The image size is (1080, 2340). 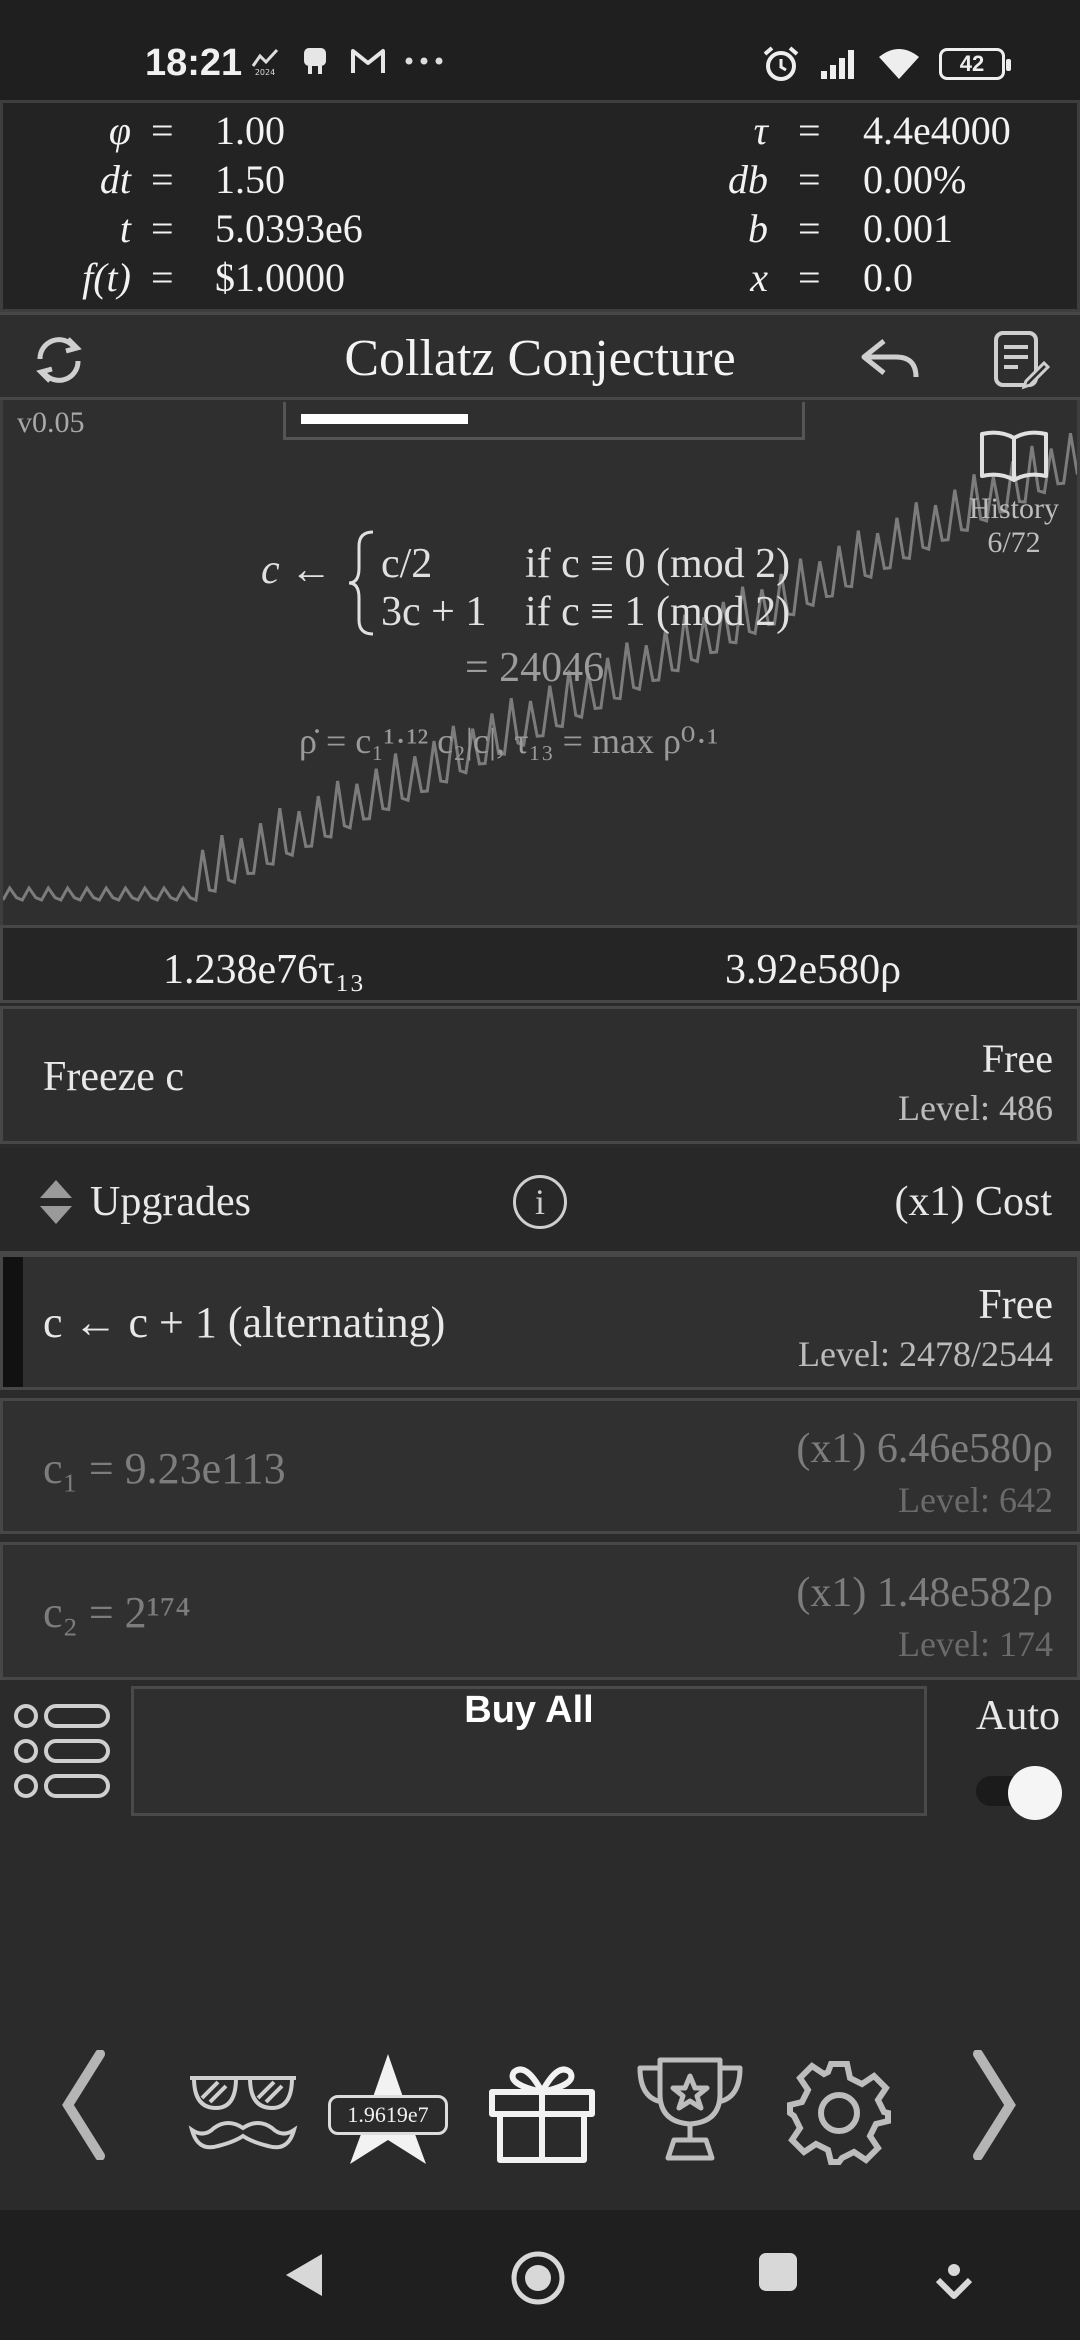 What do you see at coordinates (540, 1075) in the screenshot?
I see `freeze-c-button: Freeze c Free Level: 486` at bounding box center [540, 1075].